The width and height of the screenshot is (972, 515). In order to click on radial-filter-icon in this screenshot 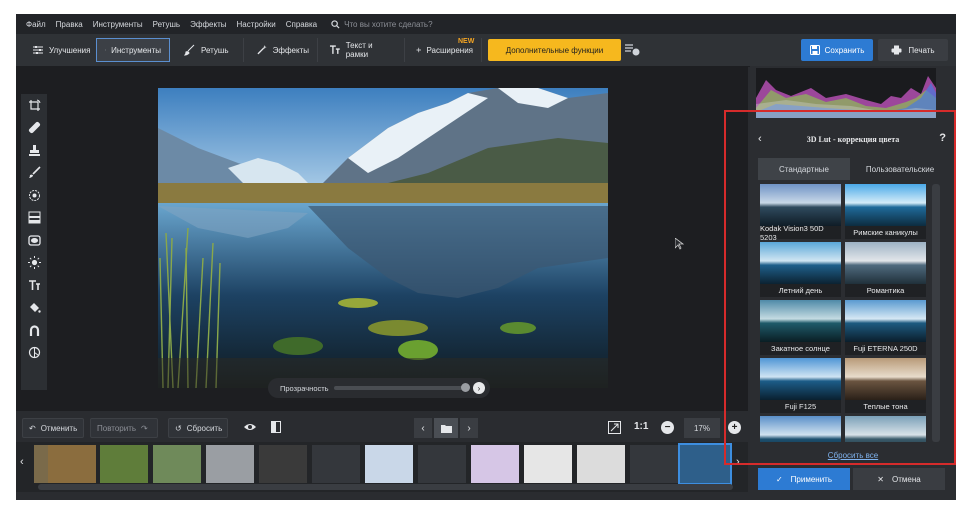, I will do `click(34, 195)`.